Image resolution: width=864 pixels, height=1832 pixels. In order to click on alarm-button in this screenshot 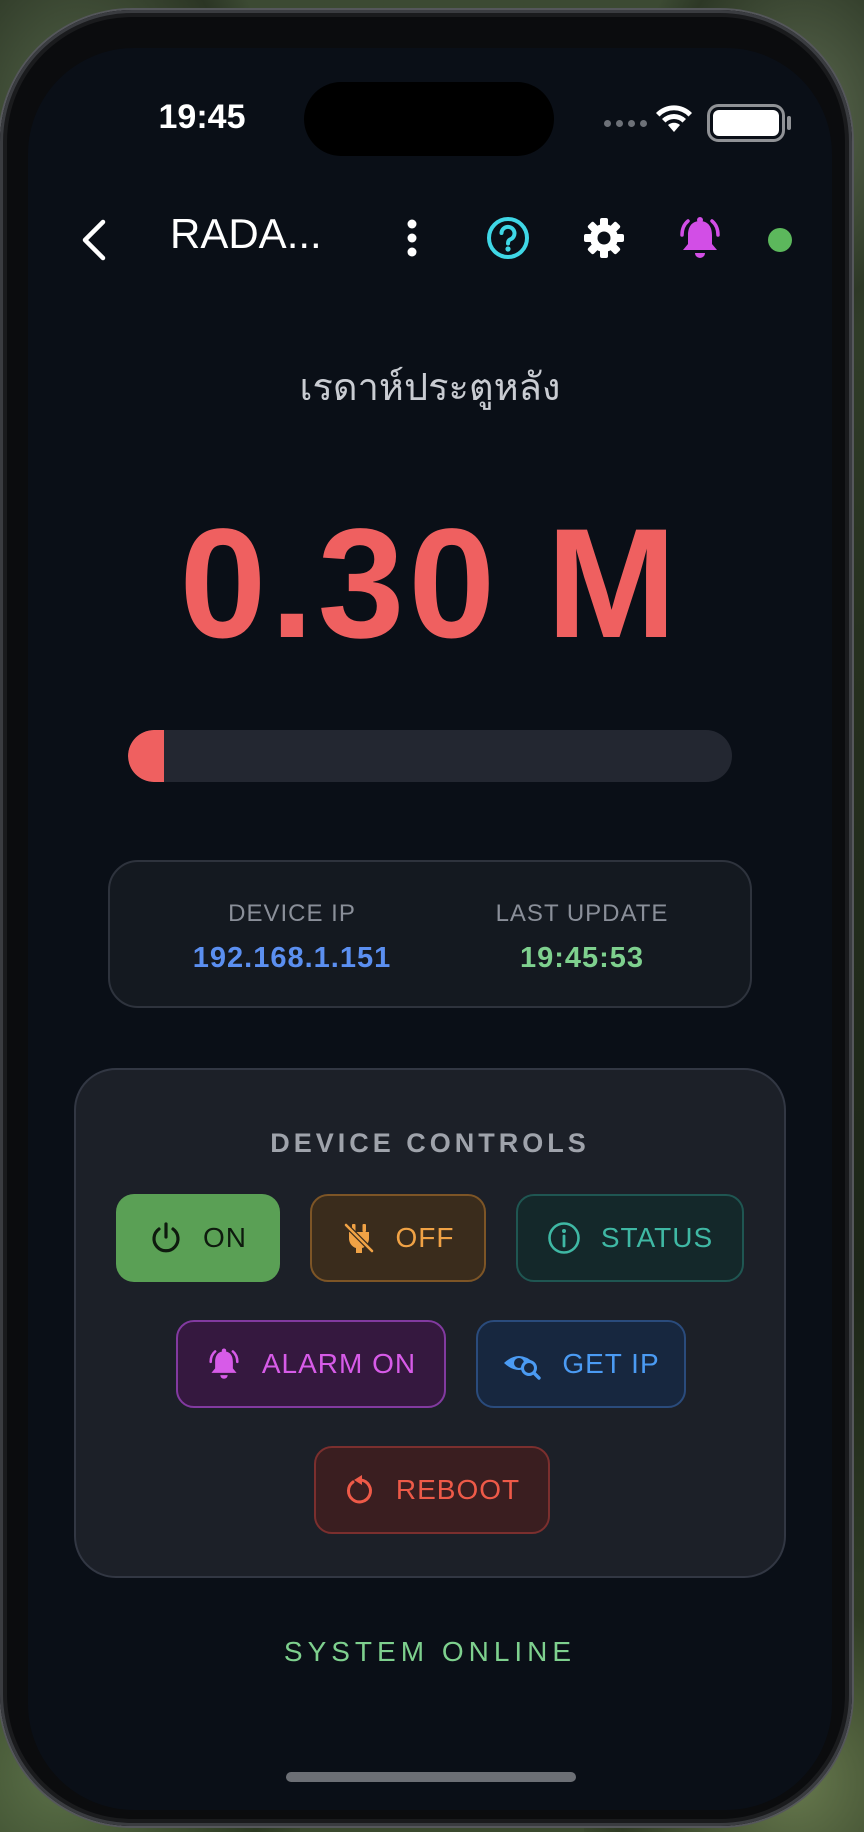, I will do `click(700, 238)`.